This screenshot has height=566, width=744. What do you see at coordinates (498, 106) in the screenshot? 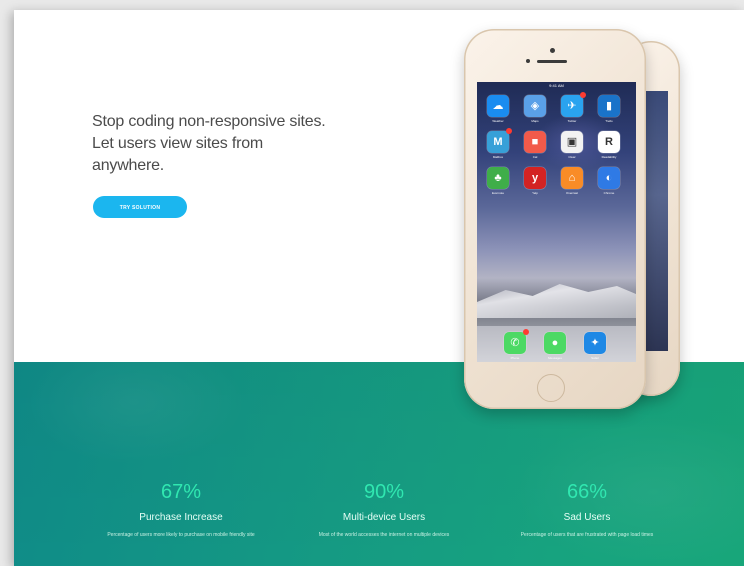
I see `app-glyph: ☁` at bounding box center [498, 106].